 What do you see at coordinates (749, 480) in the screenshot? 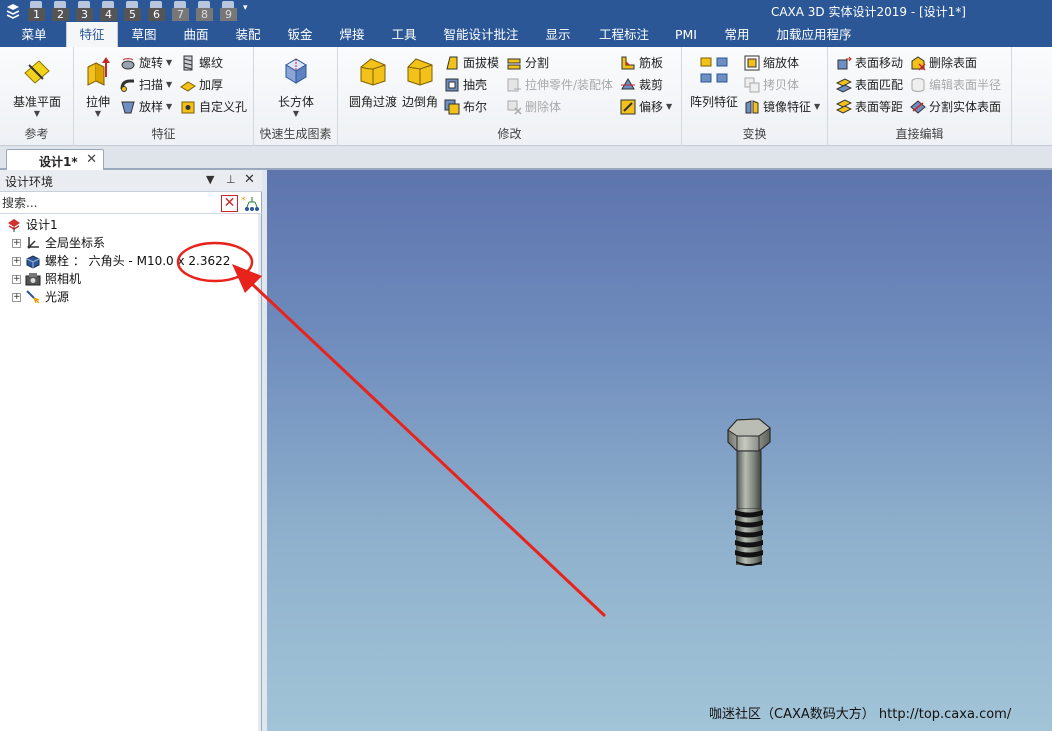
I see `bolt-shank` at bounding box center [749, 480].